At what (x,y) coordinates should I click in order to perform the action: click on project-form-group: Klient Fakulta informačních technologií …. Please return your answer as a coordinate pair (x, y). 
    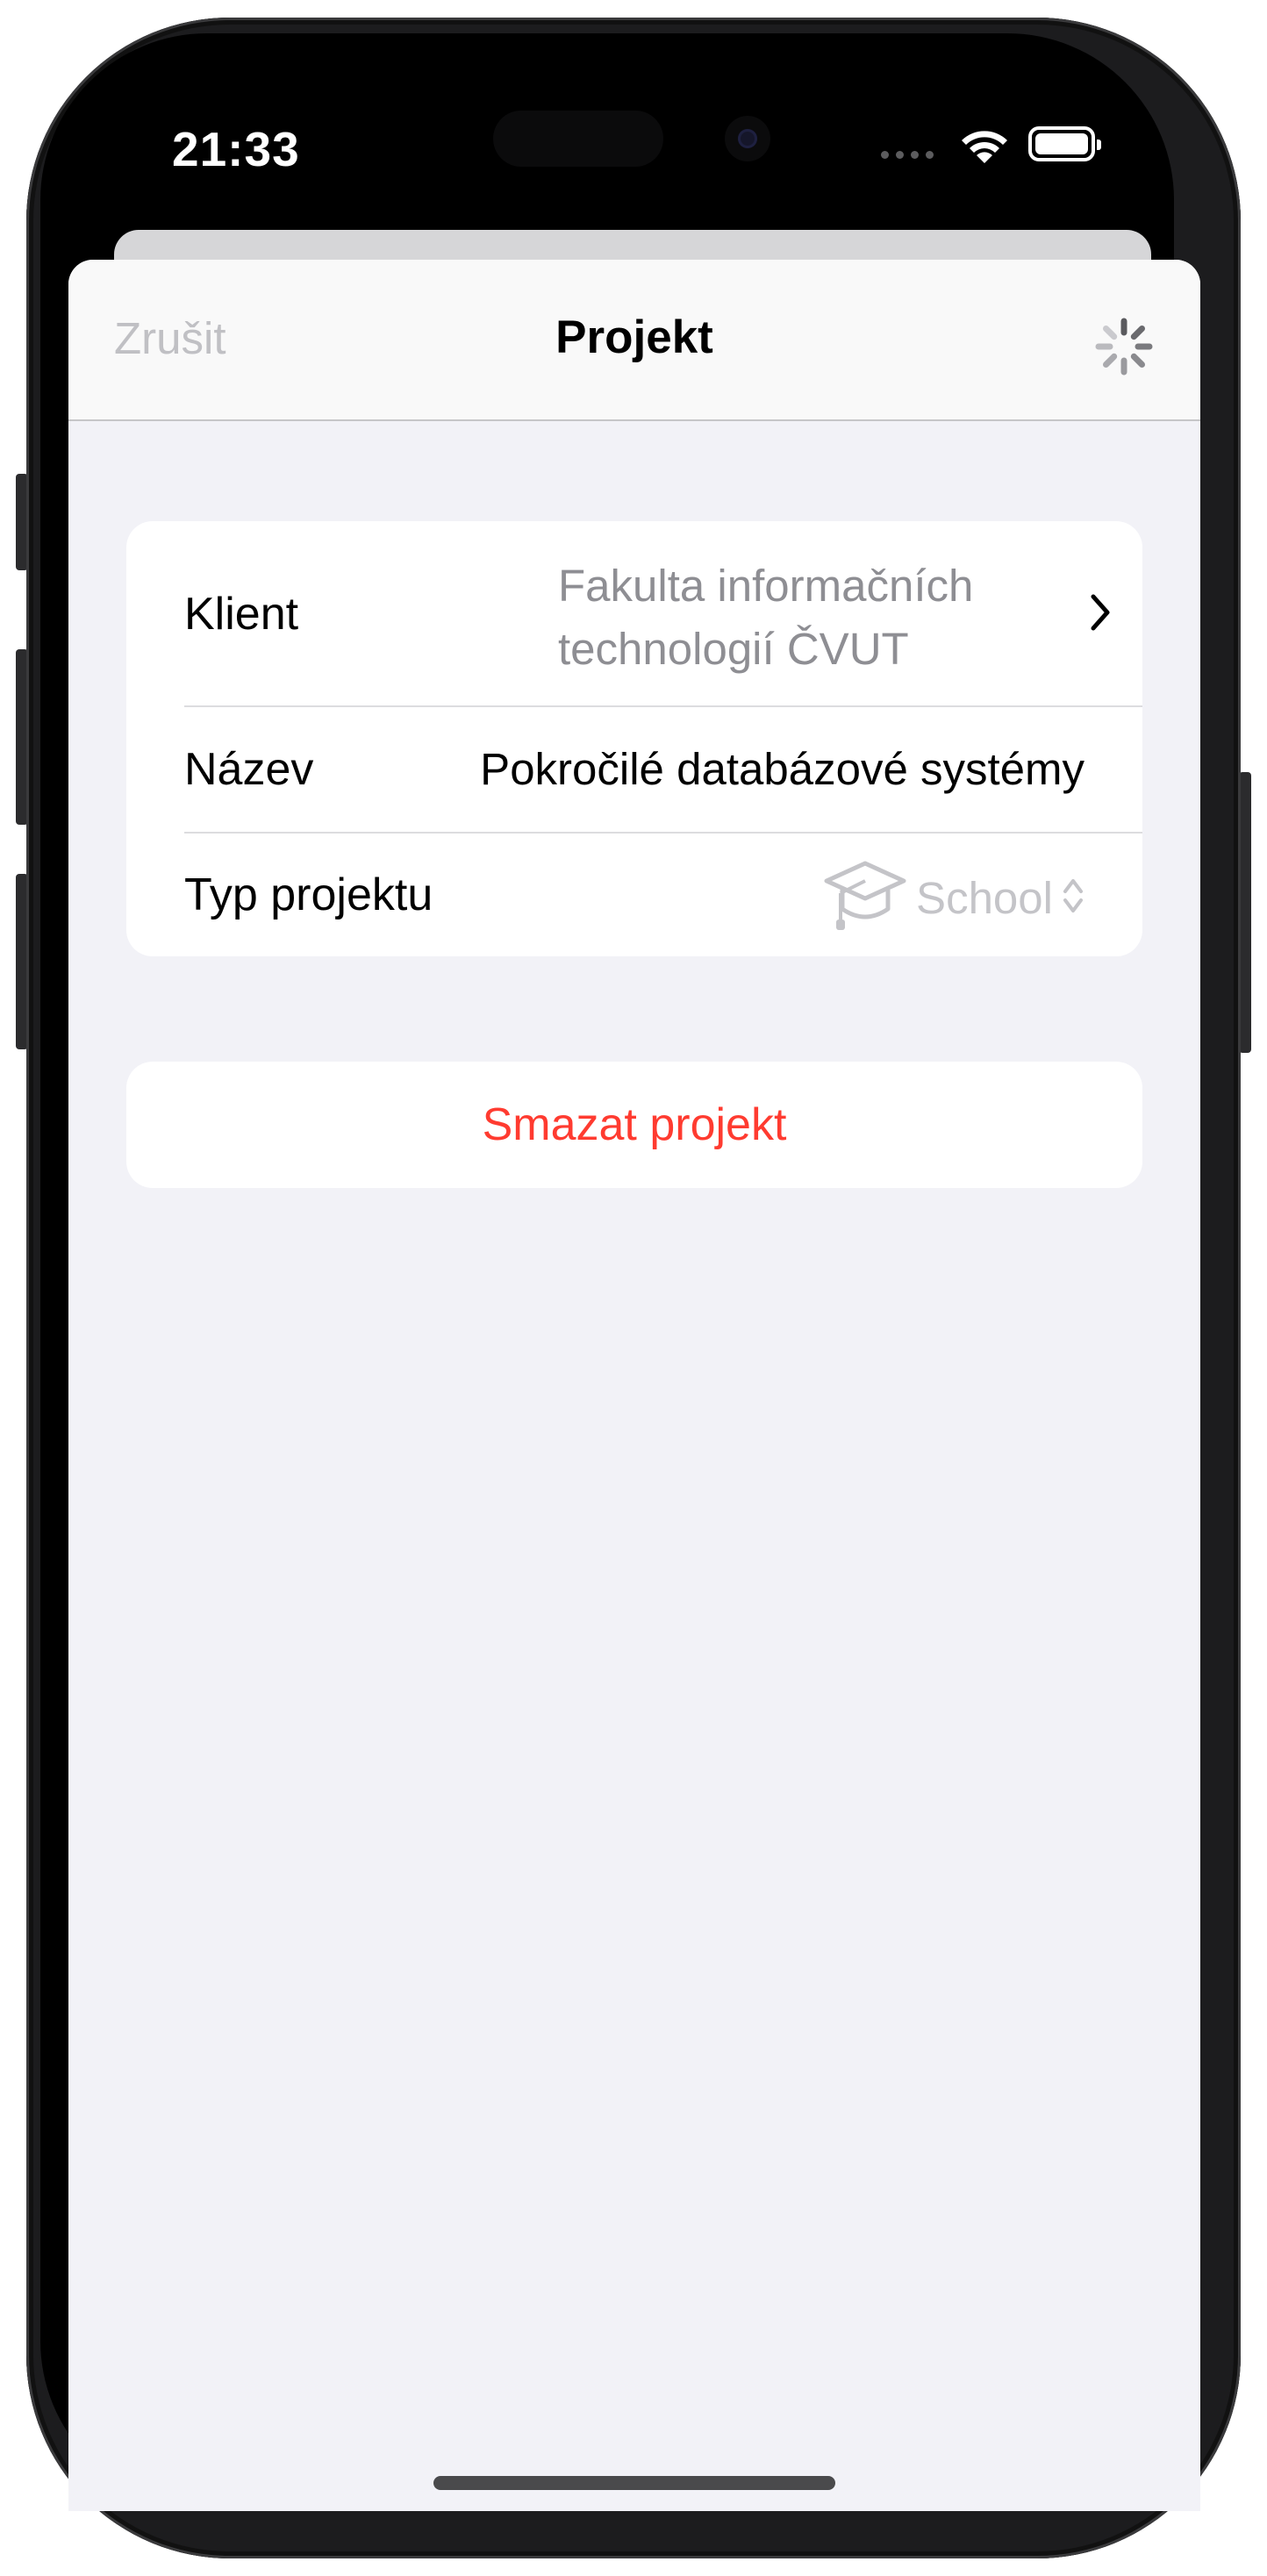
    Looking at the image, I should click on (634, 738).